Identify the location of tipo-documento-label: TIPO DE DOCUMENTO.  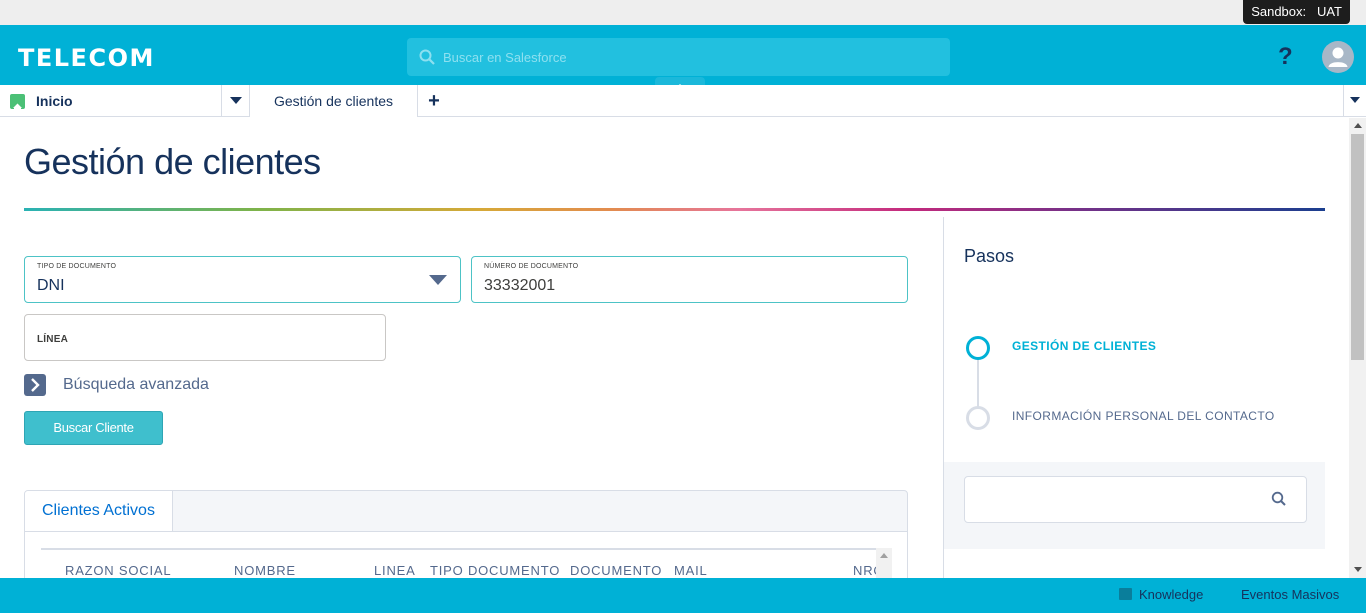
(77, 266).